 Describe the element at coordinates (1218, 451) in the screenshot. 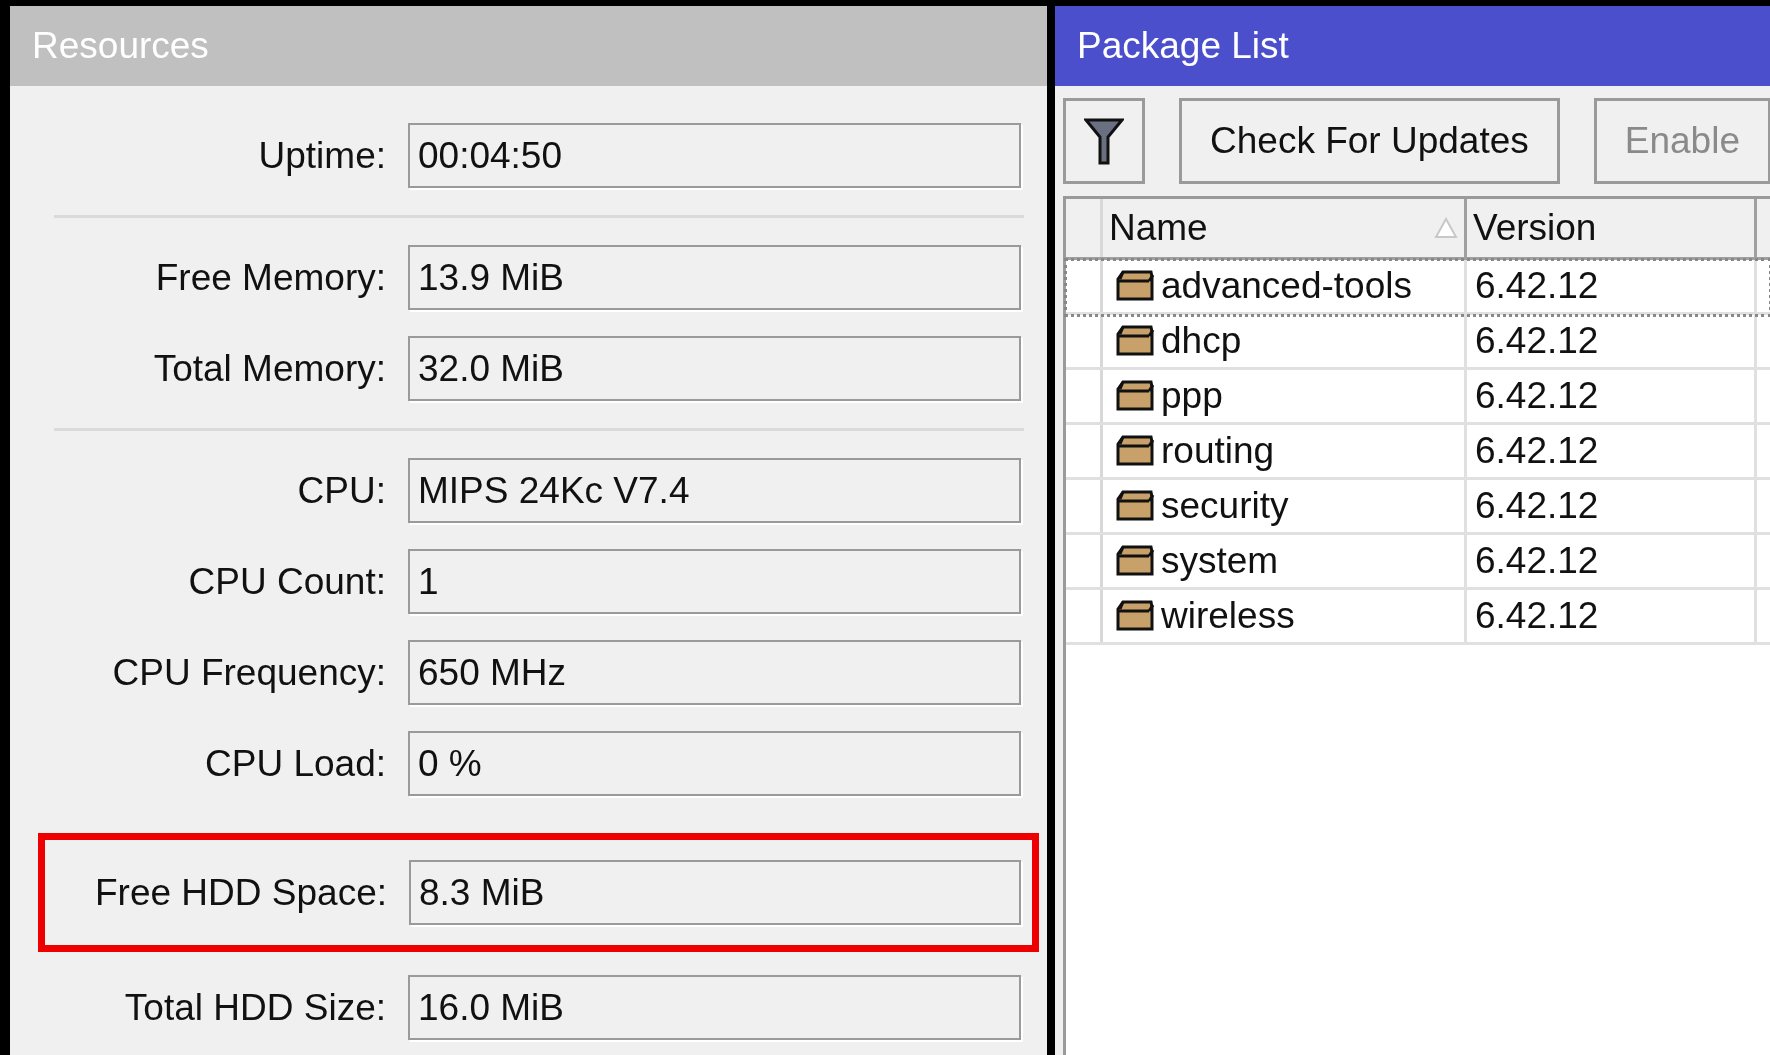

I see `package-name: routing` at that location.